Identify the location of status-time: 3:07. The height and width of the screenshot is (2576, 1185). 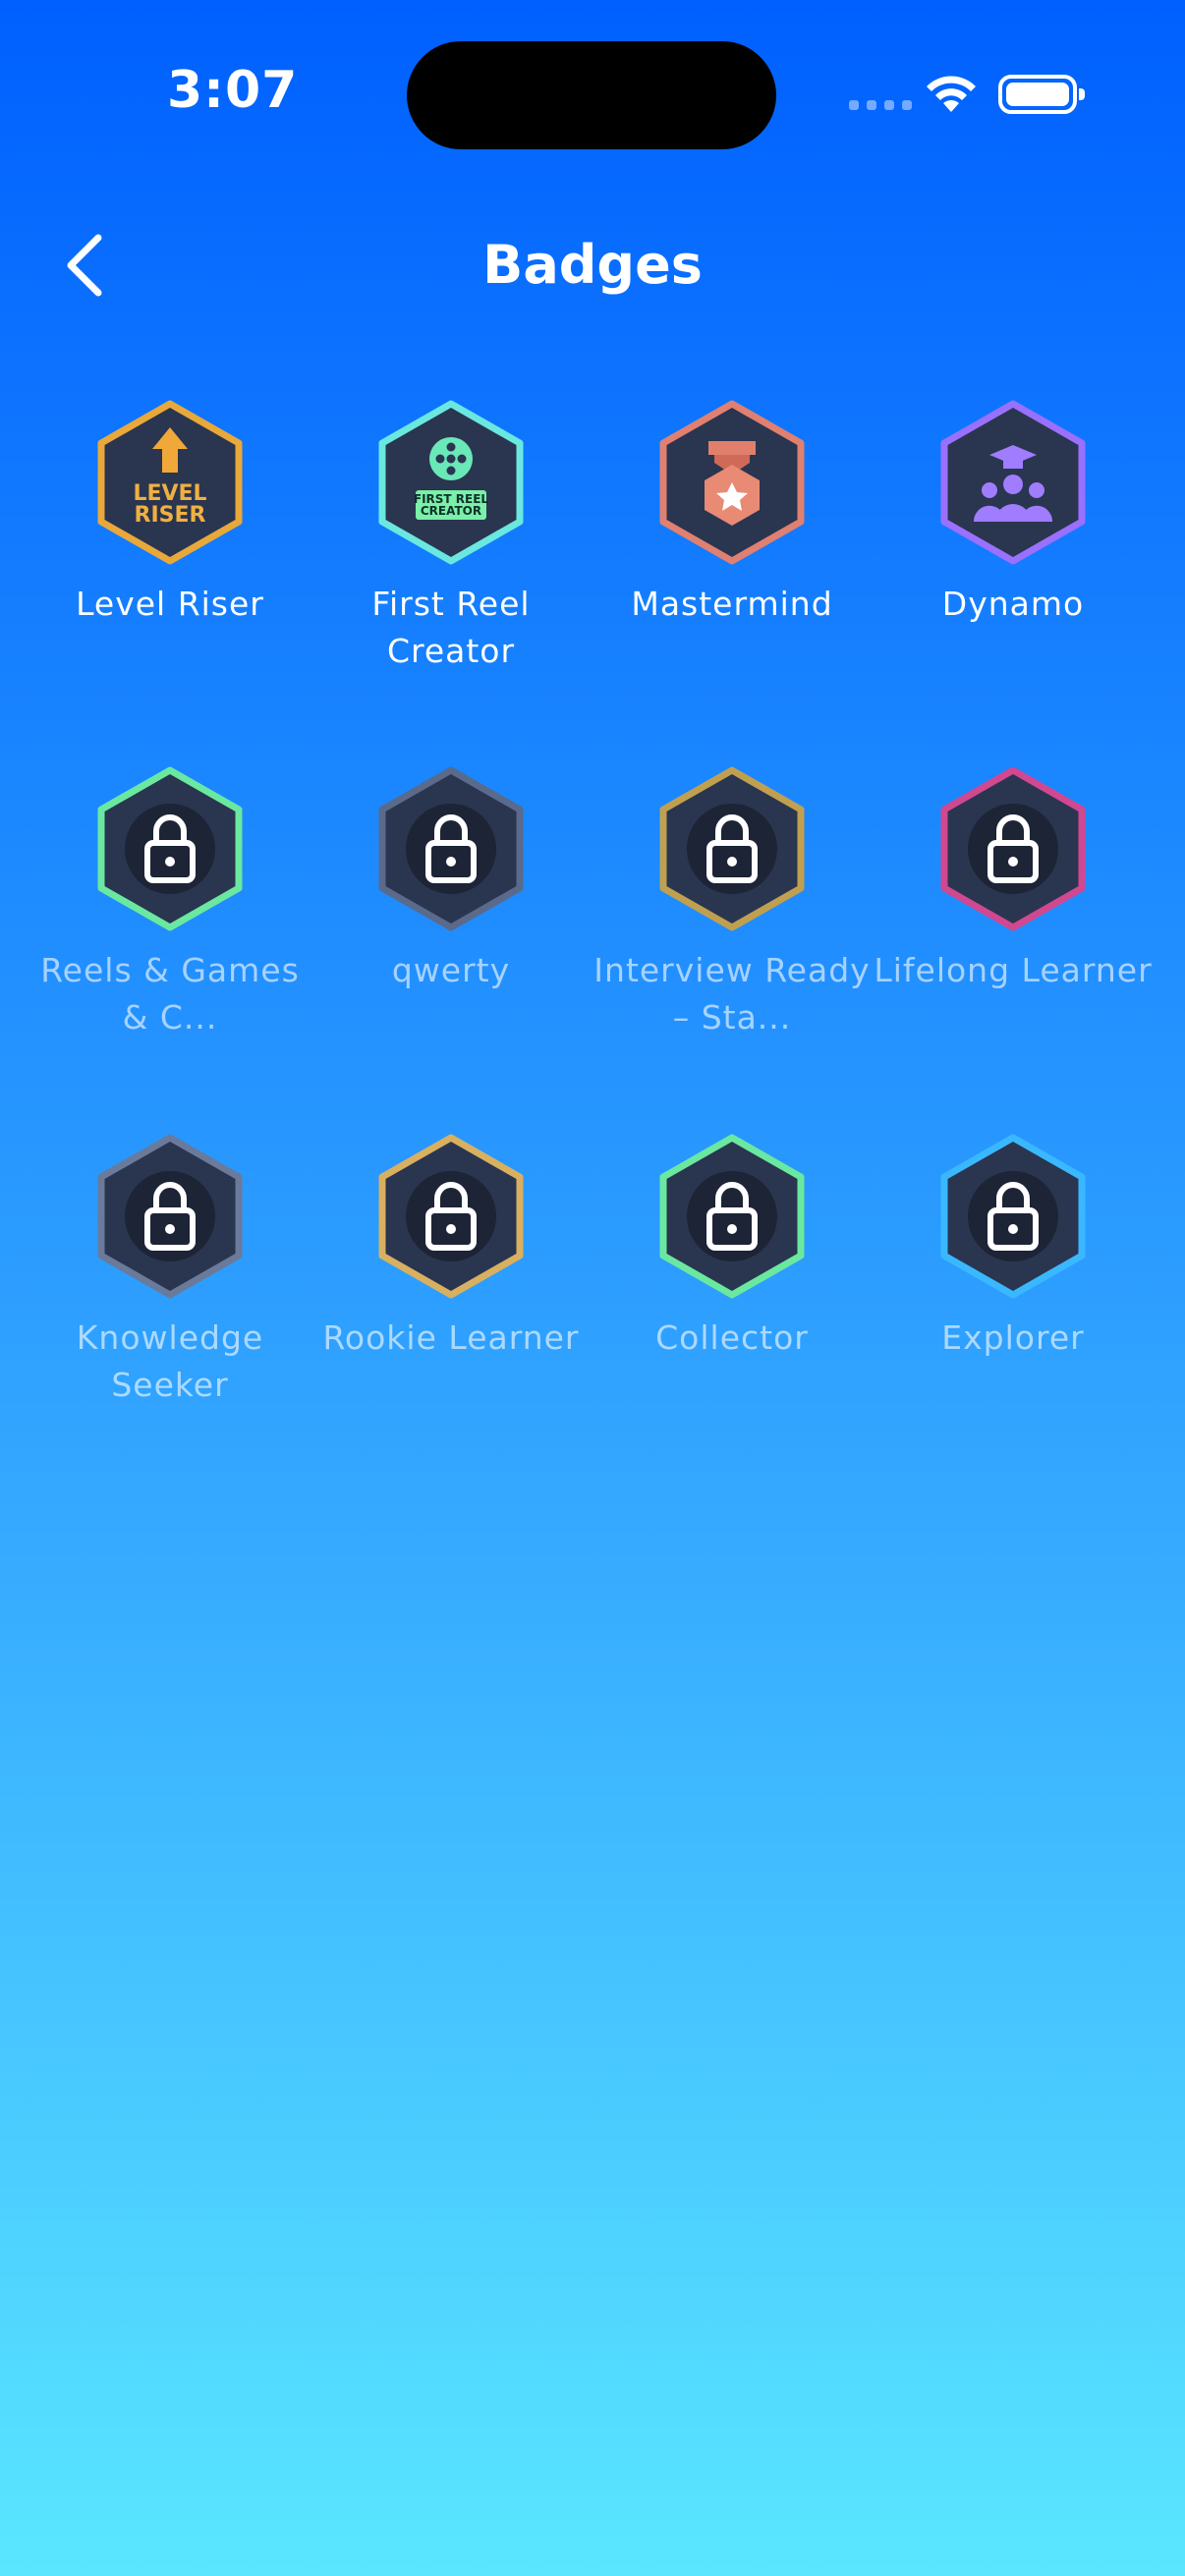
(233, 90).